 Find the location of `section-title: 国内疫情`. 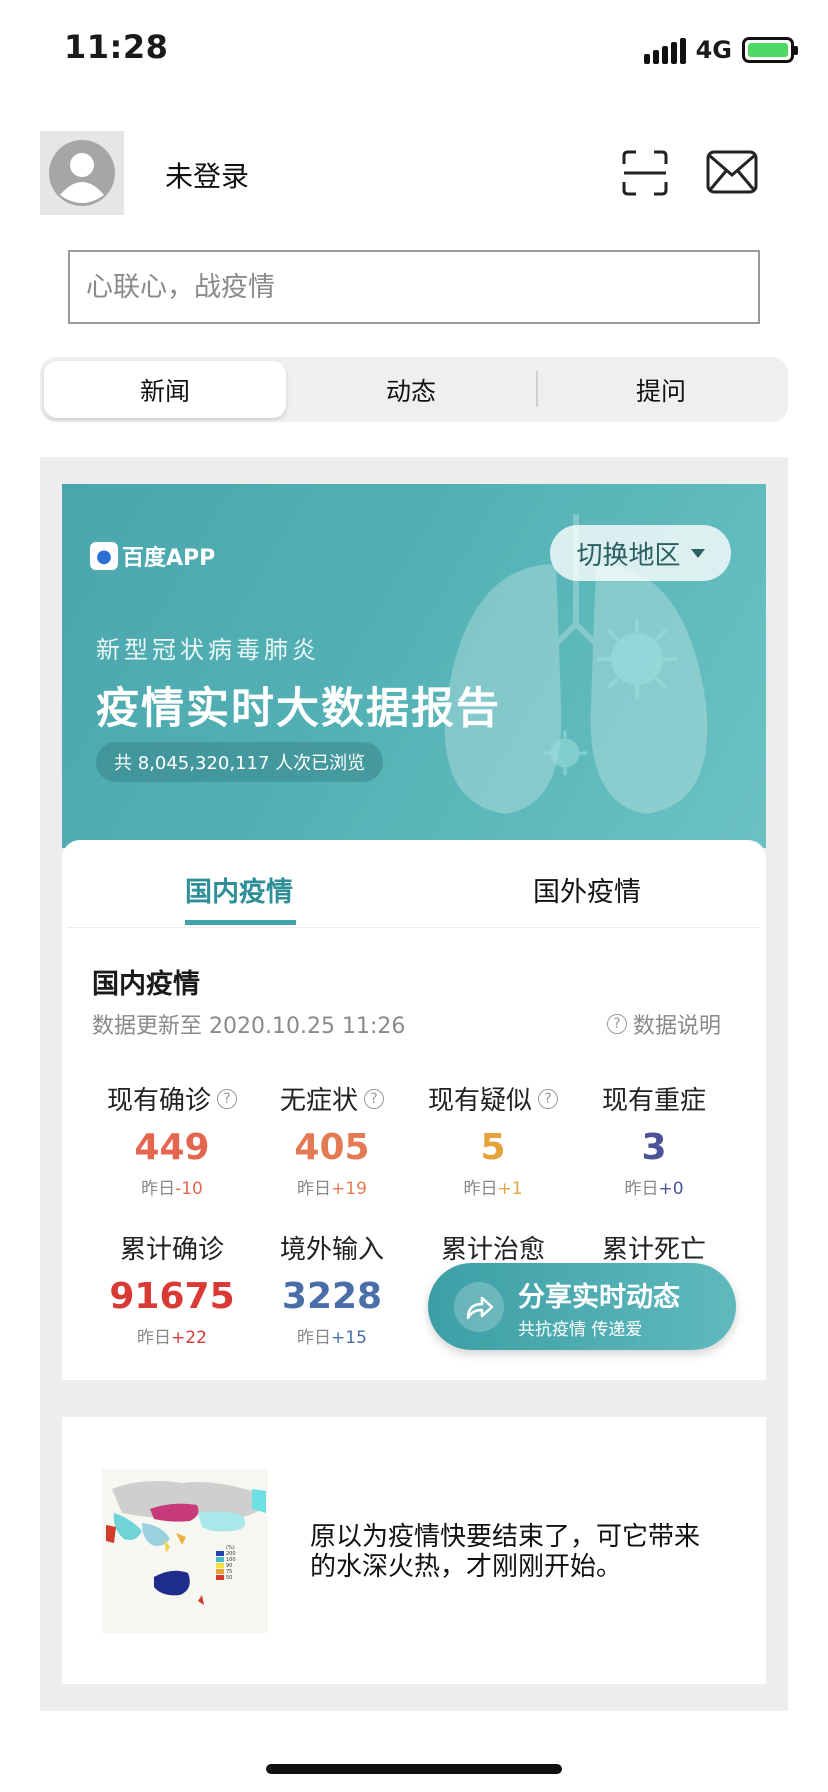

section-title: 国内疫情 is located at coordinates (146, 984).